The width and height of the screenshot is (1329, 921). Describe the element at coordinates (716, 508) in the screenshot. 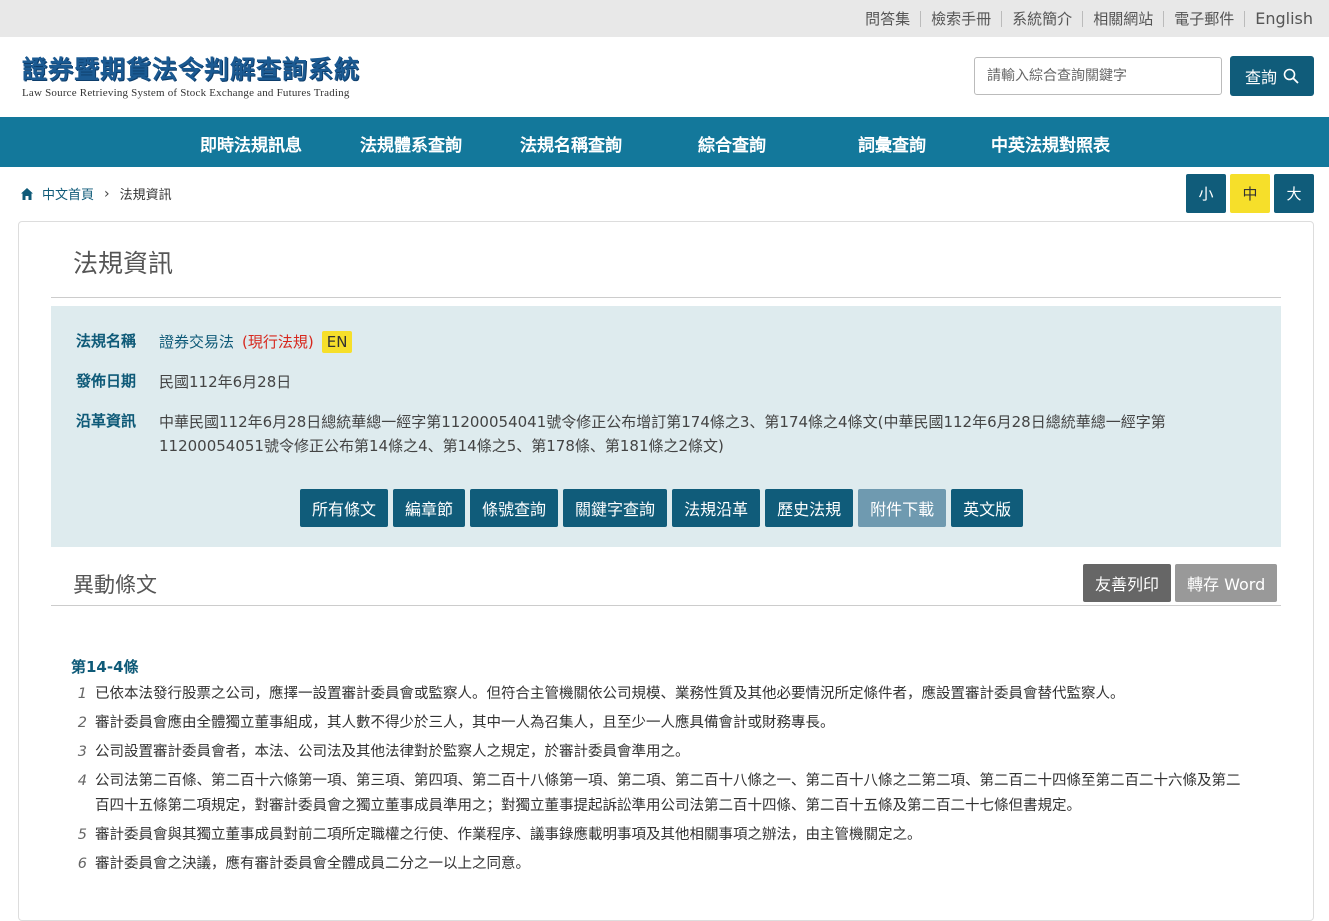

I see `tab-history: 法規沿革` at that location.